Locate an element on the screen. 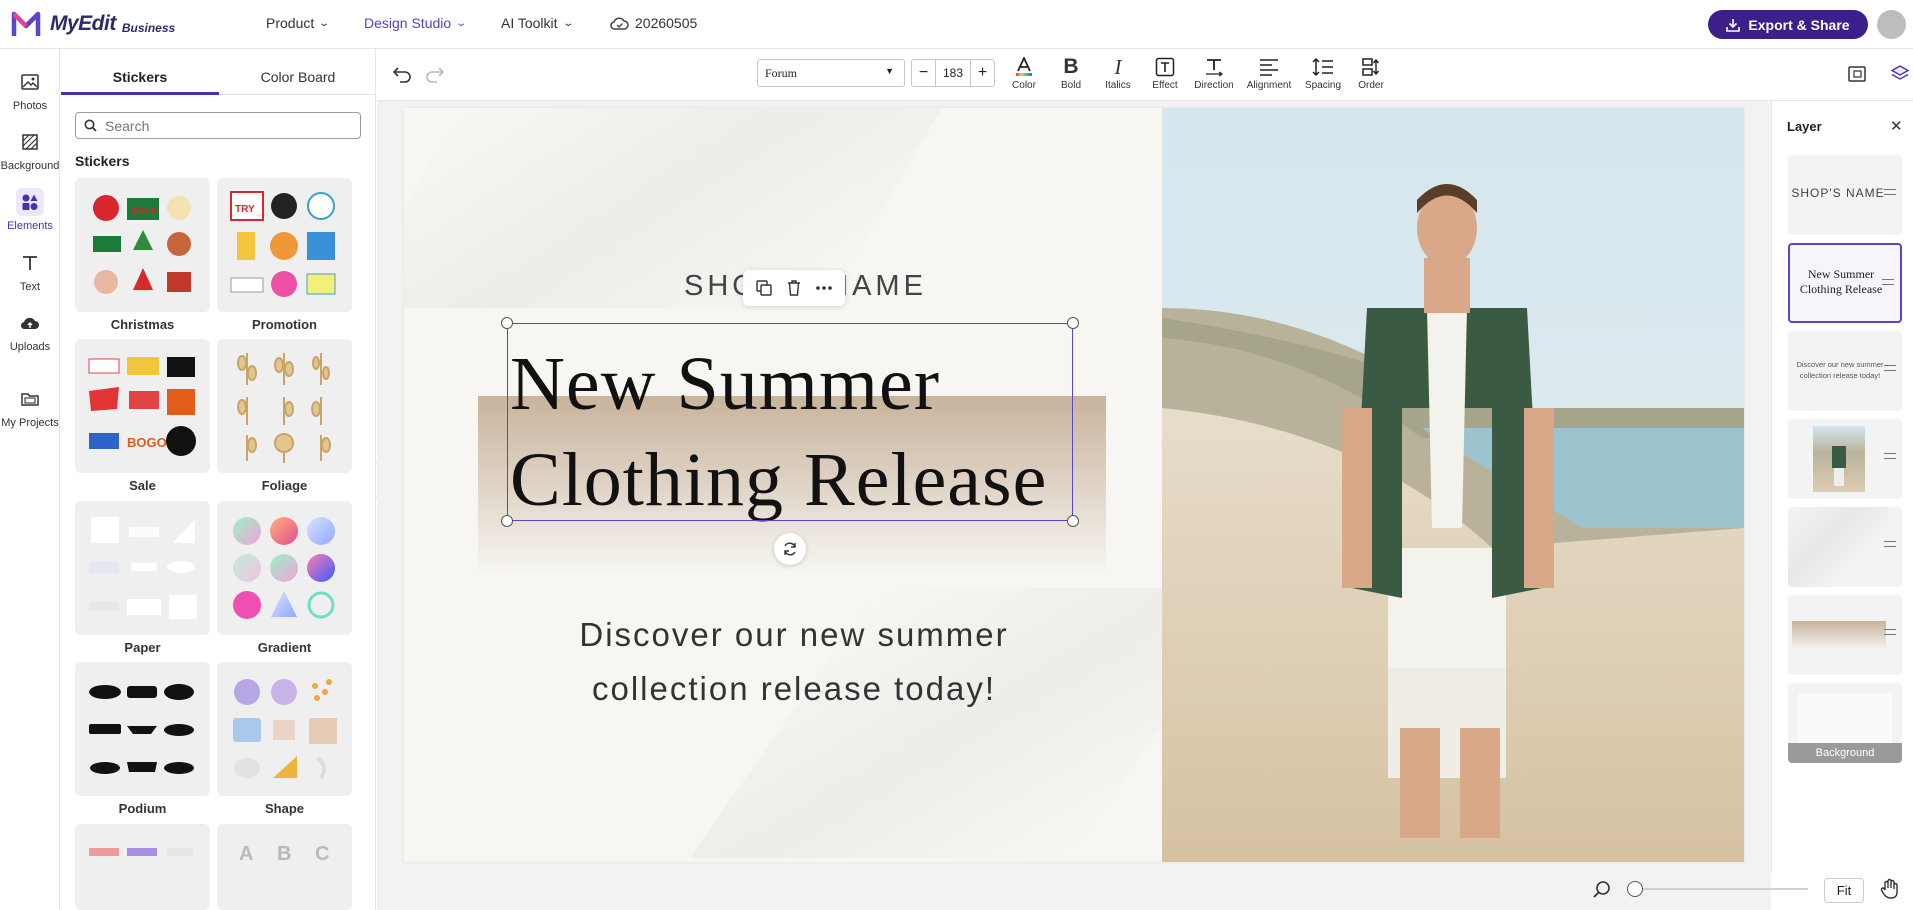 The image size is (1913, 910). rail-text: Text is located at coordinates (30, 271).